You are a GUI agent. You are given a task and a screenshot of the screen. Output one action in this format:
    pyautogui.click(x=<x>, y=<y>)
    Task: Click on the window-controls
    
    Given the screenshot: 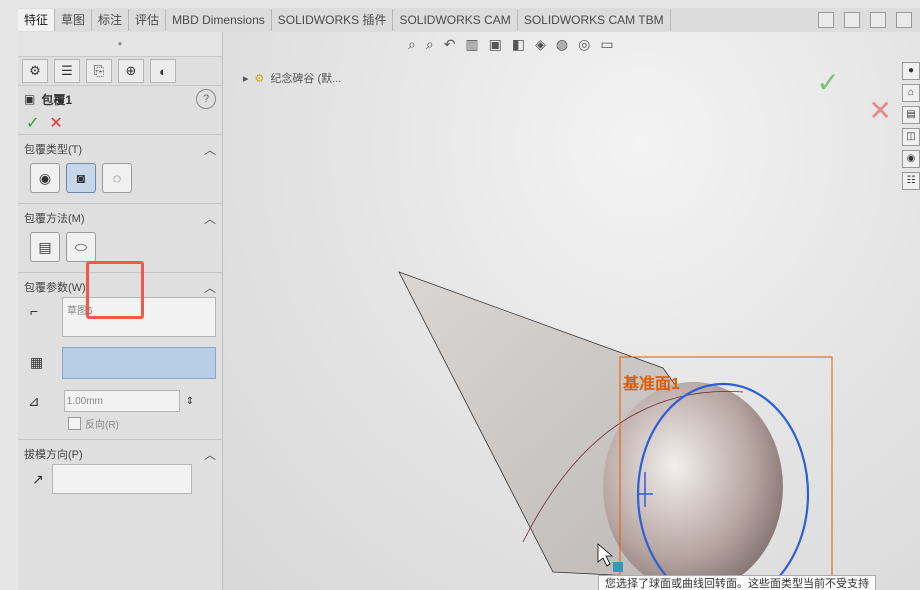 What is the action you would take?
    pyautogui.click(x=869, y=20)
    